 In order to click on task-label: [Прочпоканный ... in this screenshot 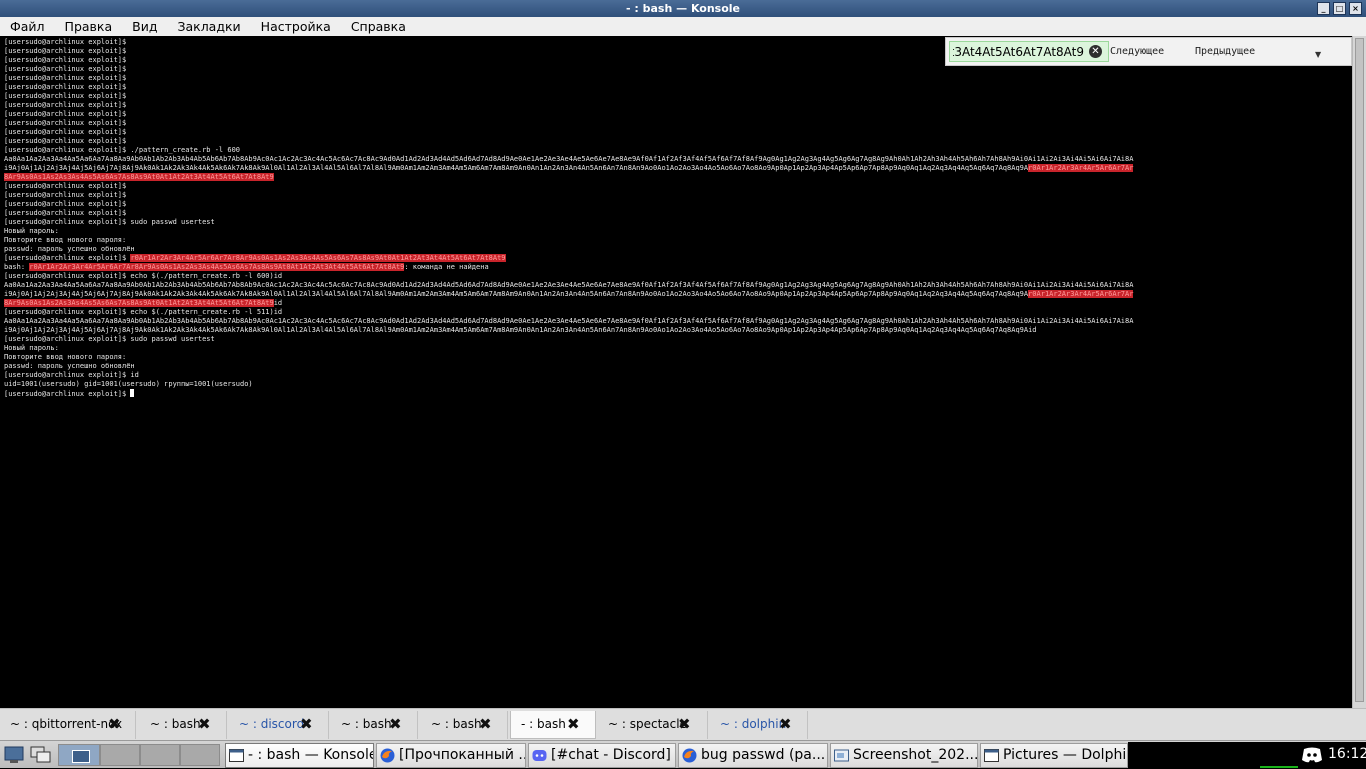, I will do `click(462, 755)`.